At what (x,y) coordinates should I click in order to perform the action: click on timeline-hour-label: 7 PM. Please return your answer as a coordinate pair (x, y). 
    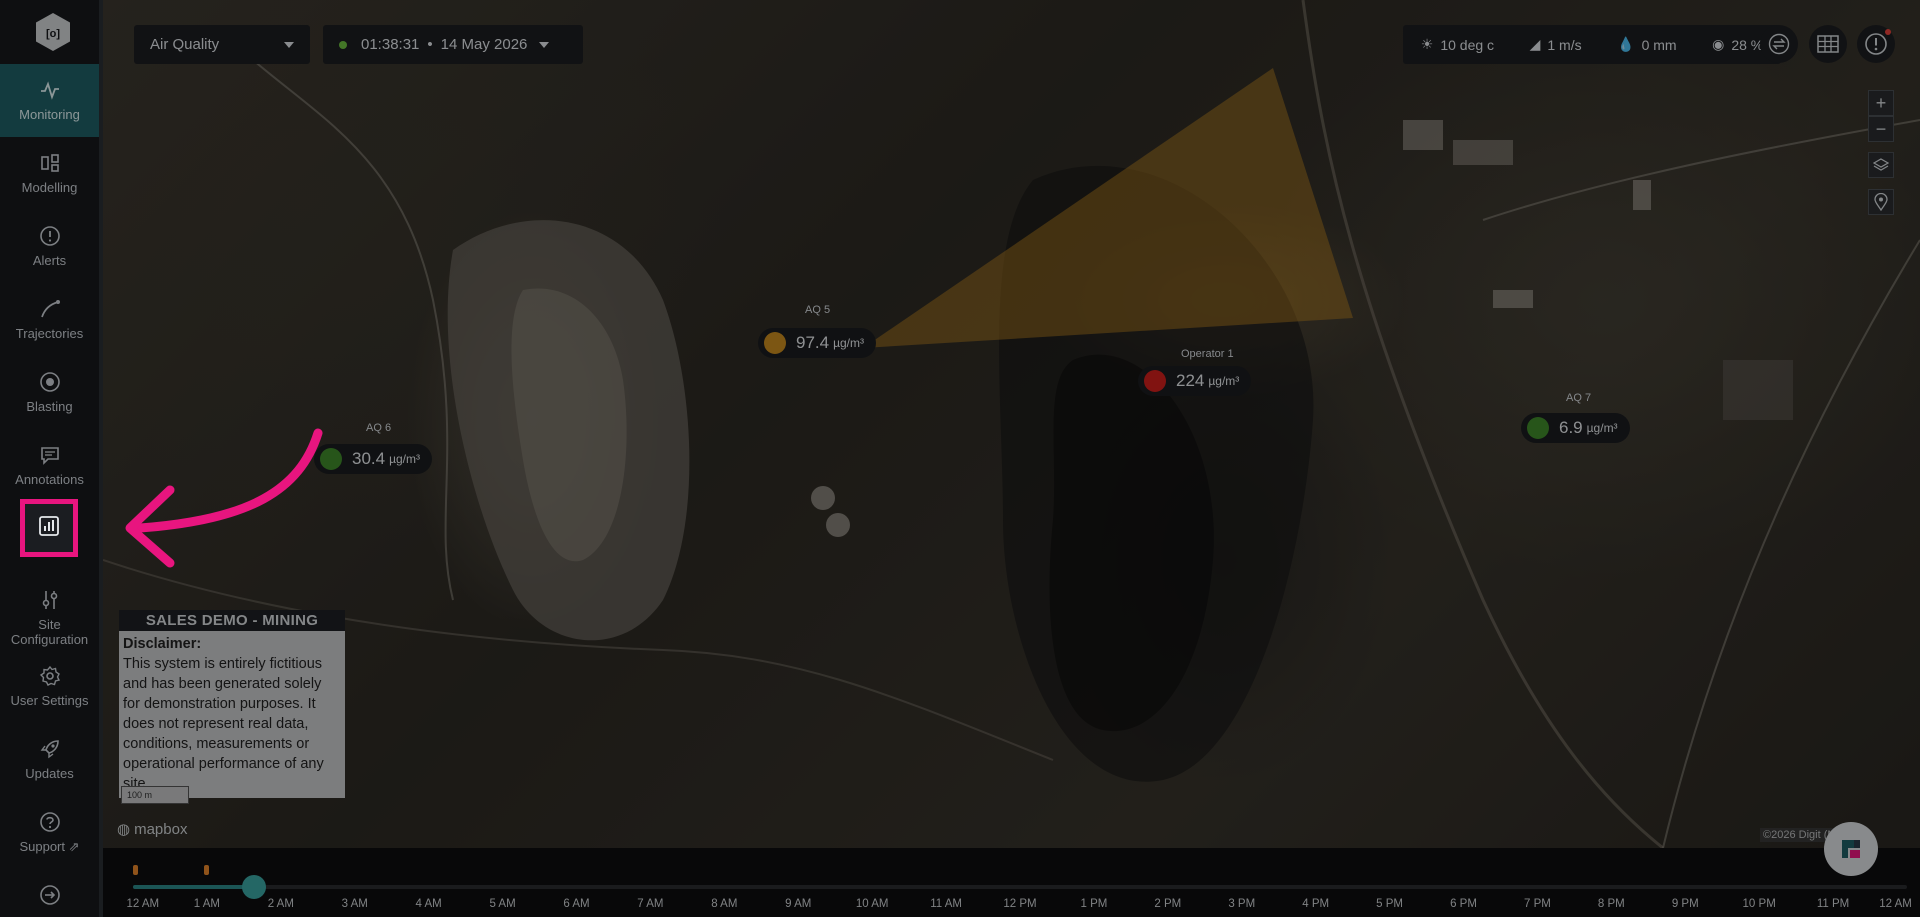
    Looking at the image, I should click on (1537, 904).